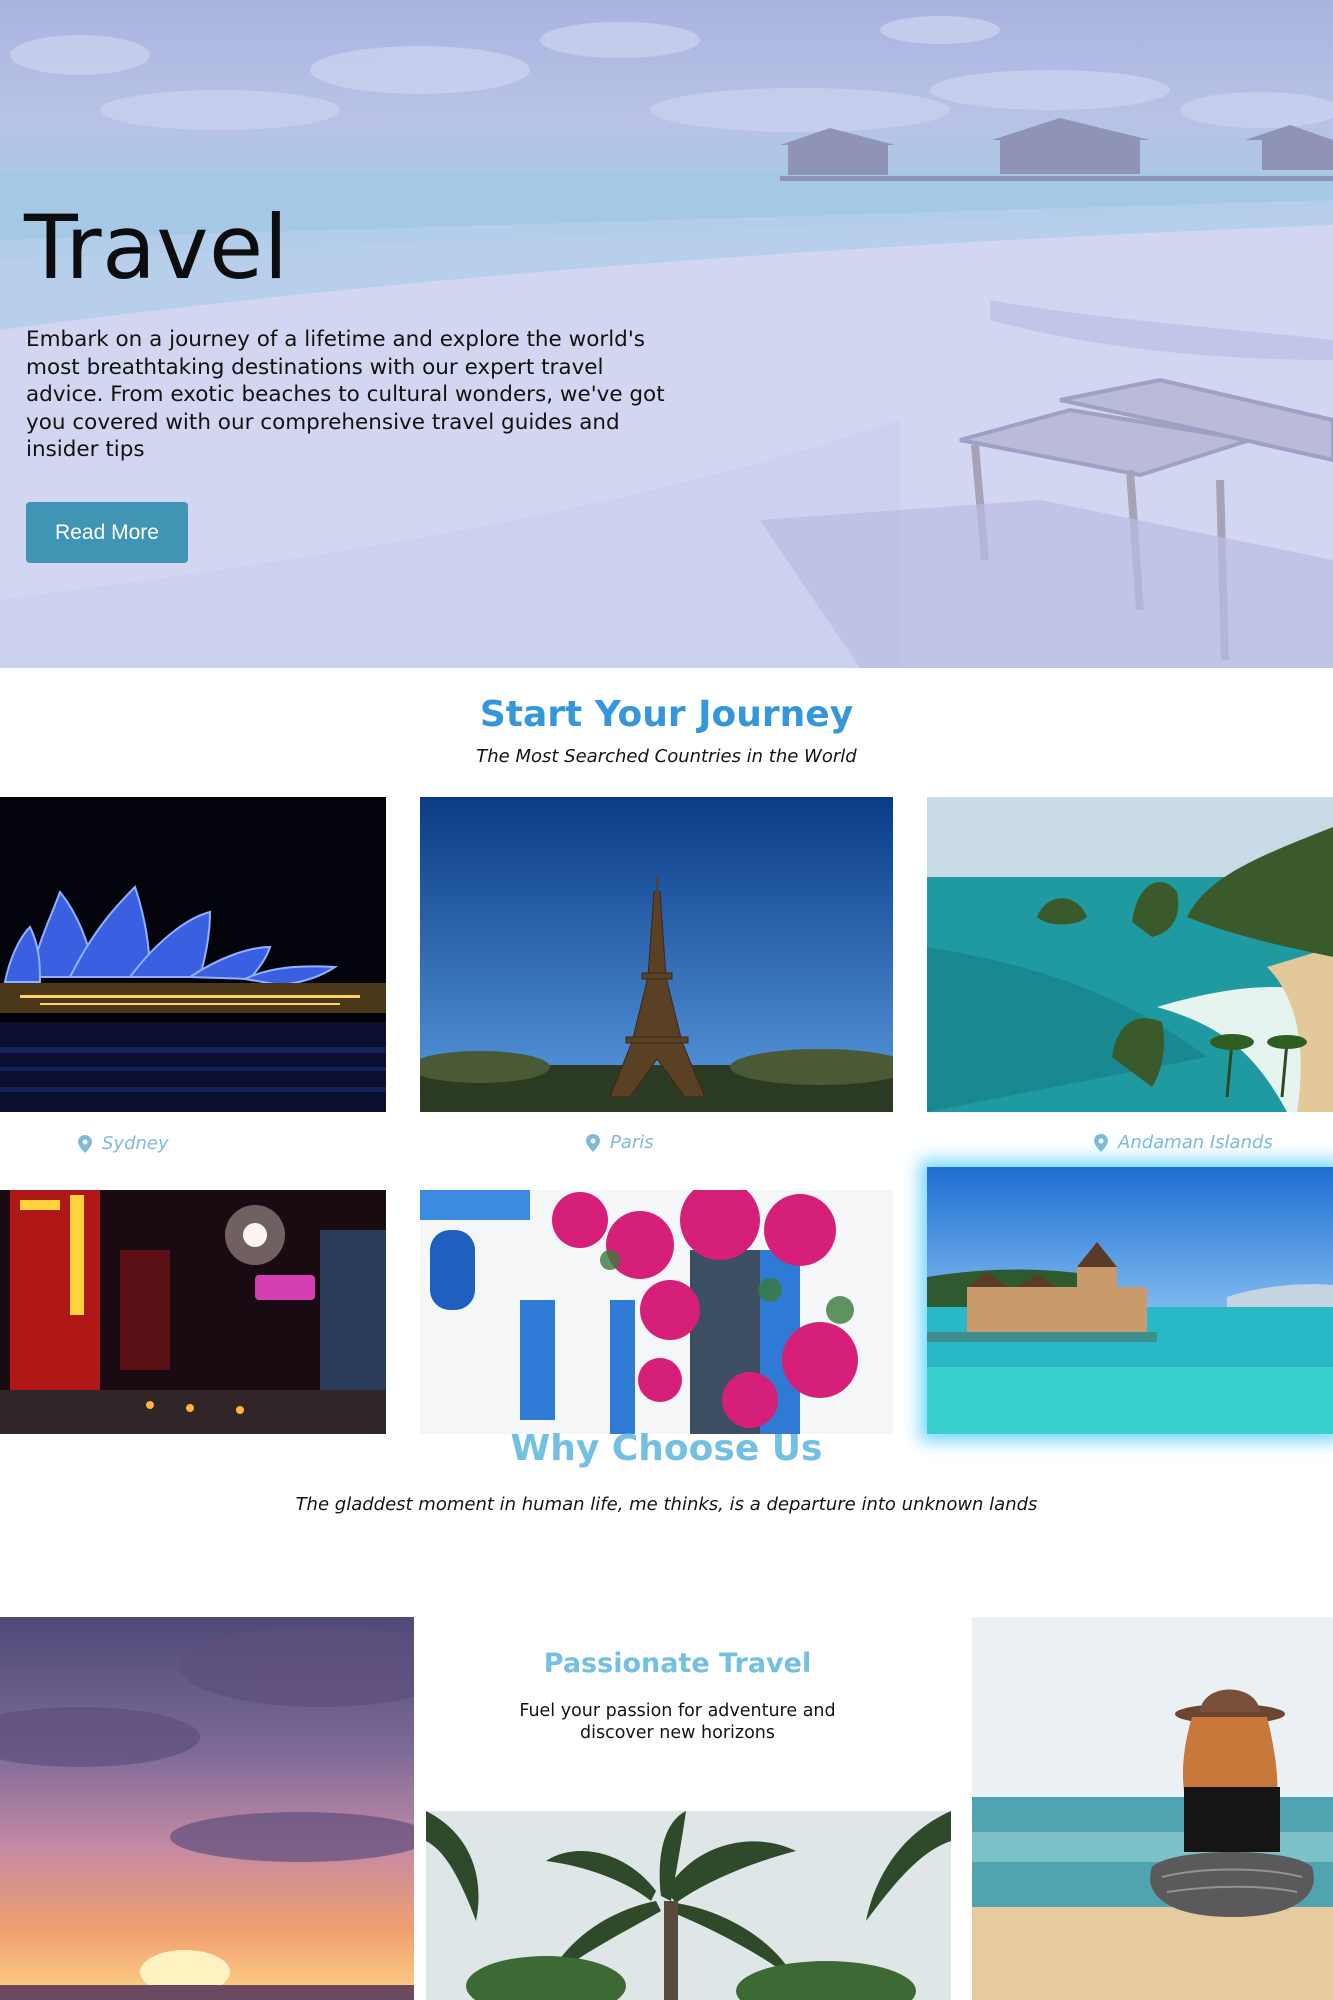 This screenshot has width=1333, height=2000. What do you see at coordinates (666, 1448) in the screenshot?
I see `why-title: Why Choose Us` at bounding box center [666, 1448].